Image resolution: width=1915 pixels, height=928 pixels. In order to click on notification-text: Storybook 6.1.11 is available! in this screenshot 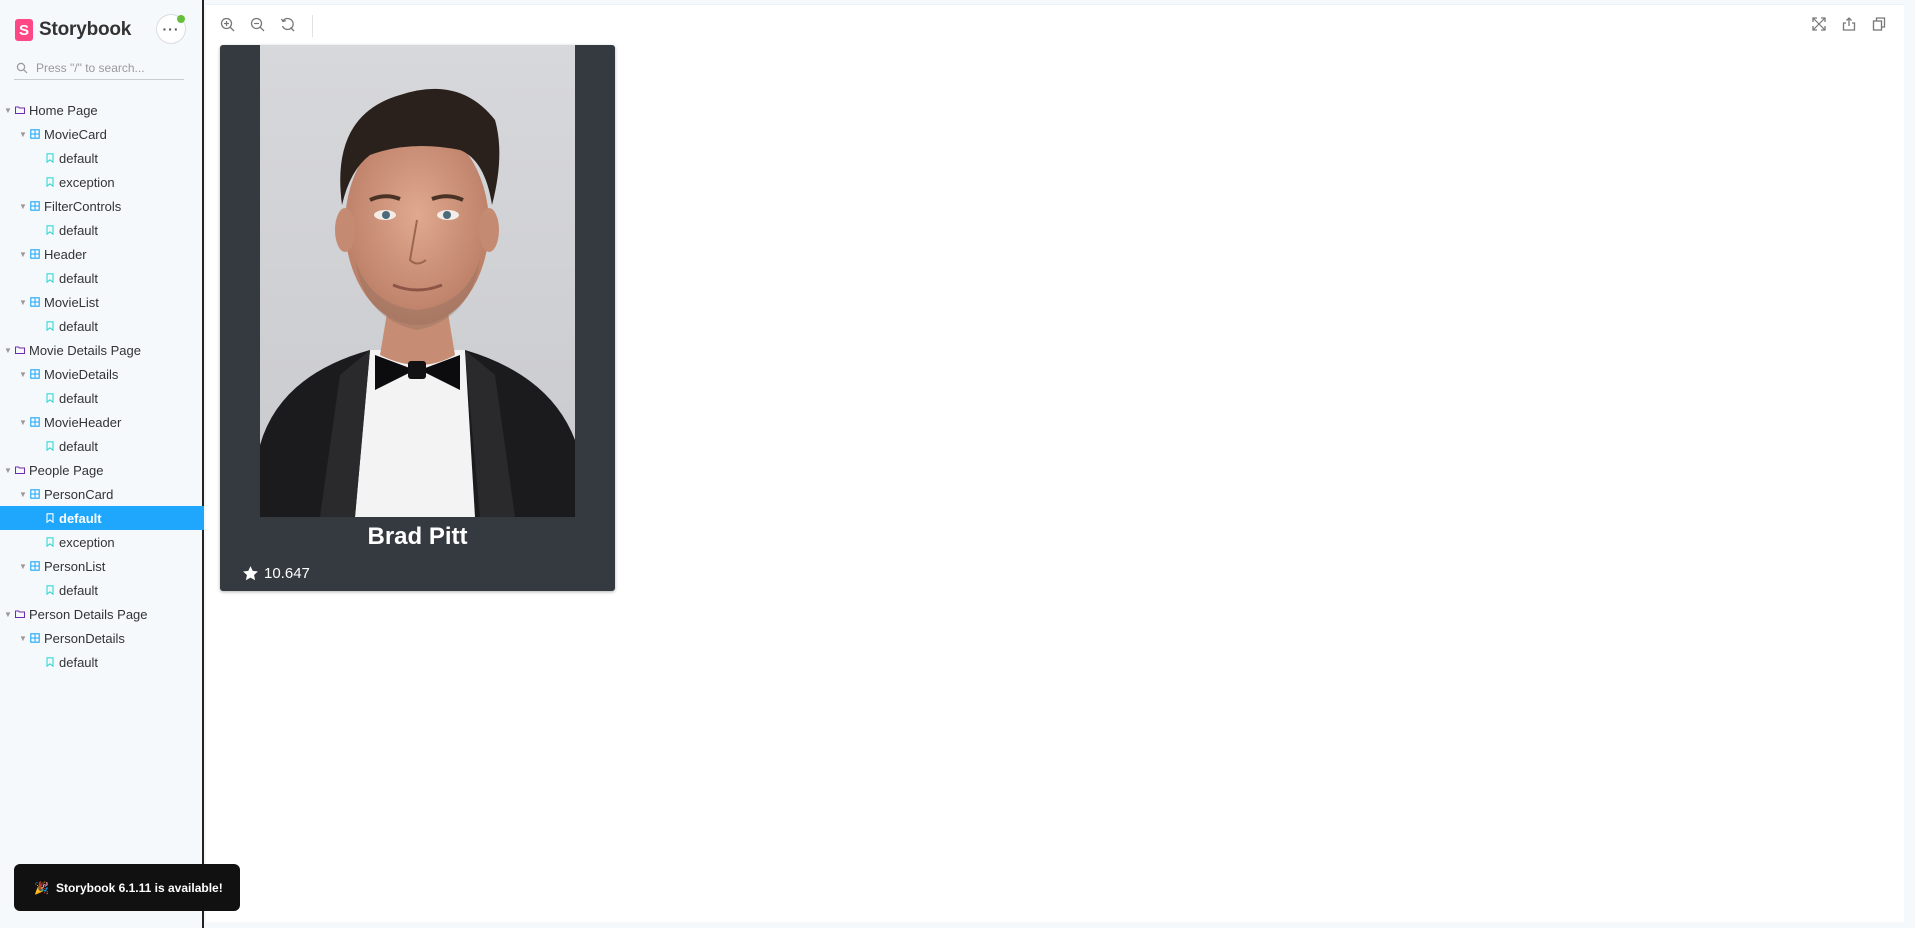, I will do `click(139, 887)`.